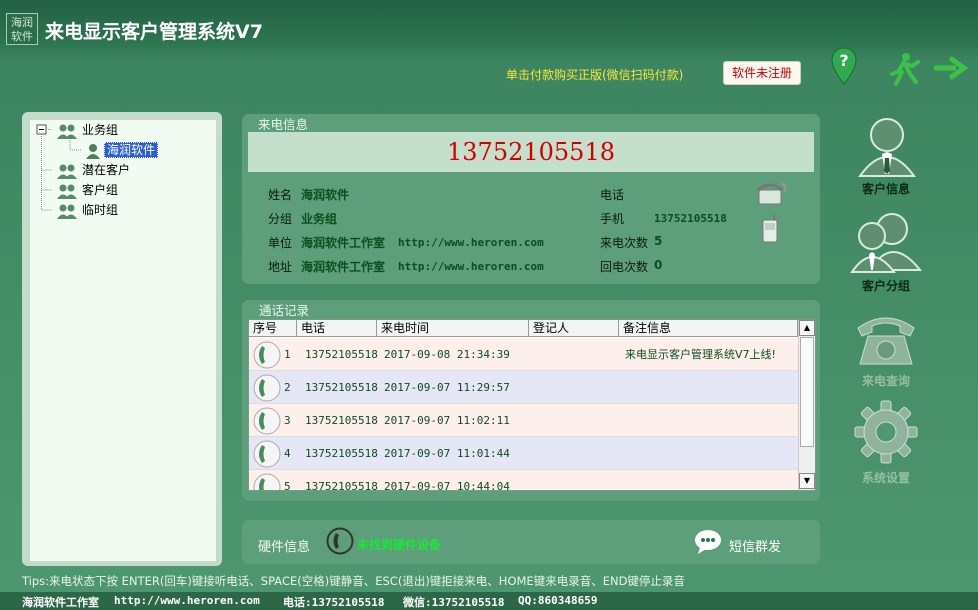 Image resolution: width=978 pixels, height=610 pixels. What do you see at coordinates (886, 338) in the screenshot?
I see `call-query-icon` at bounding box center [886, 338].